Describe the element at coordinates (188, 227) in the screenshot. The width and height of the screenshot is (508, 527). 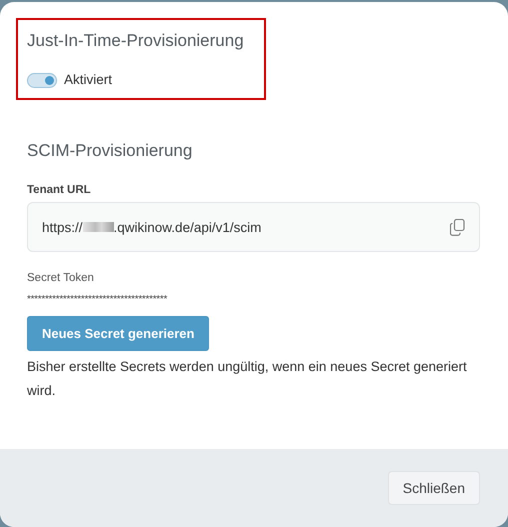
I see `url-text-end: .qwikinow.de/api/v1/scim` at that location.